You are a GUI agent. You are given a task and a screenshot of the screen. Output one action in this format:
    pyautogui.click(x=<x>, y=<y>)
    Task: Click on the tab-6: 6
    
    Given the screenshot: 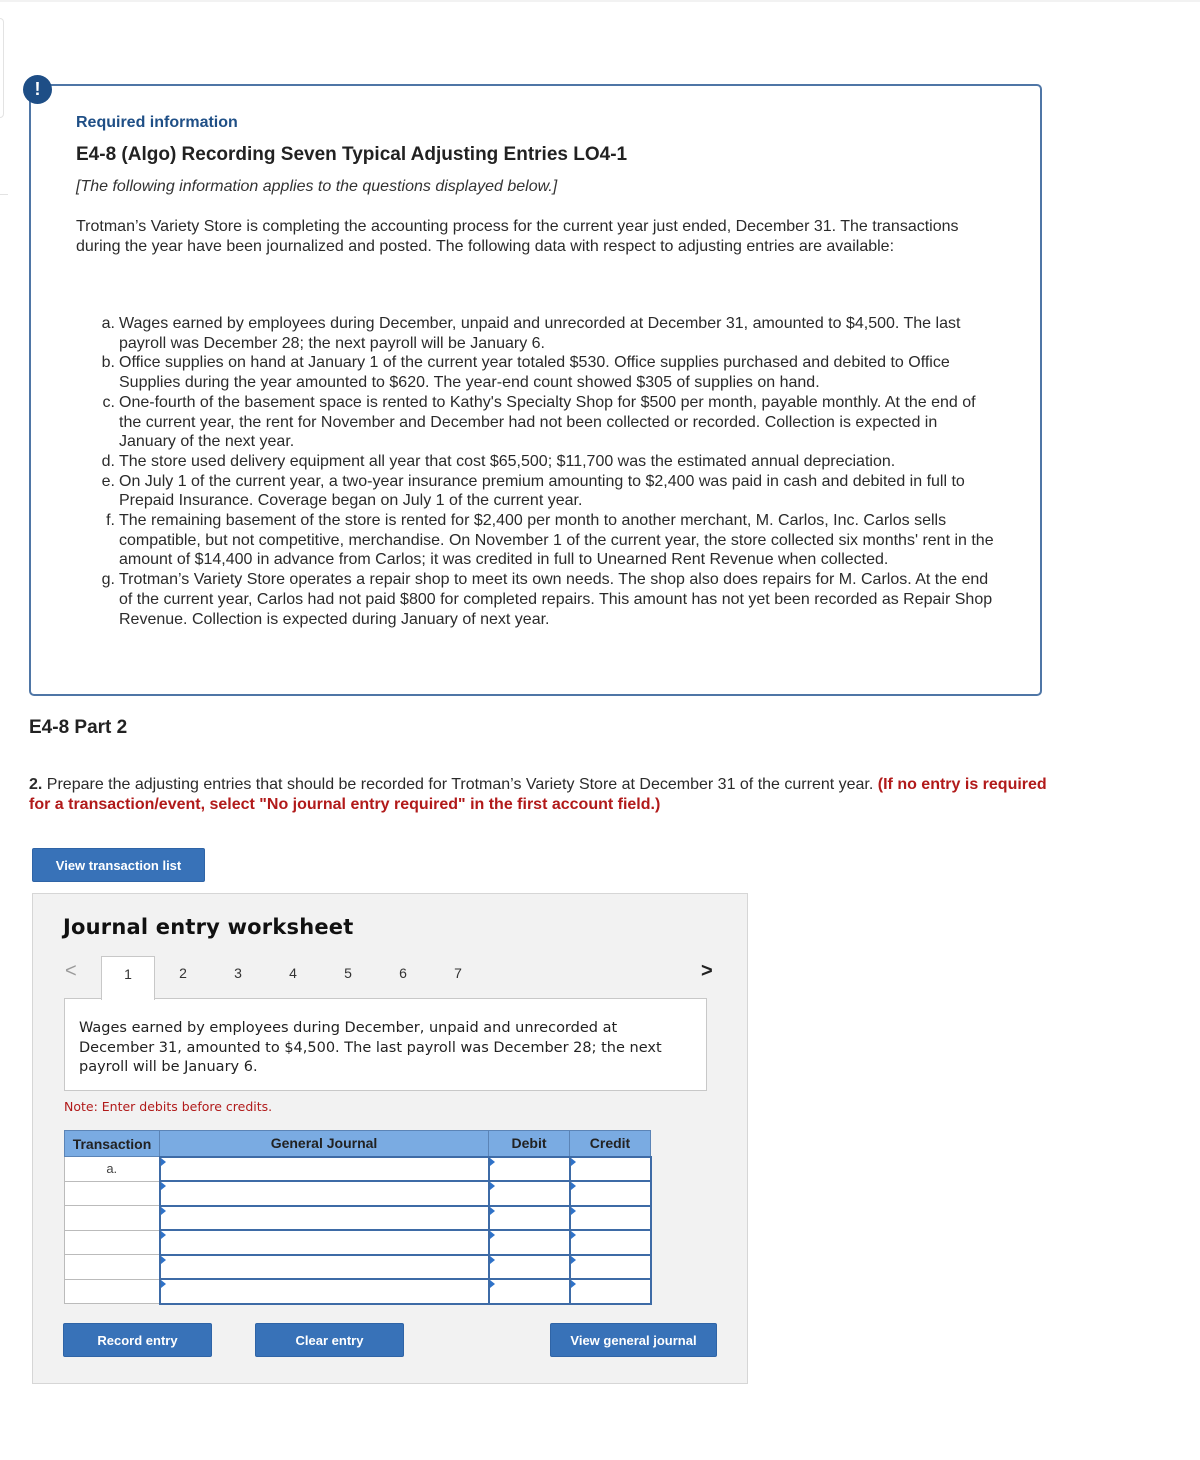 What is the action you would take?
    pyautogui.click(x=403, y=977)
    